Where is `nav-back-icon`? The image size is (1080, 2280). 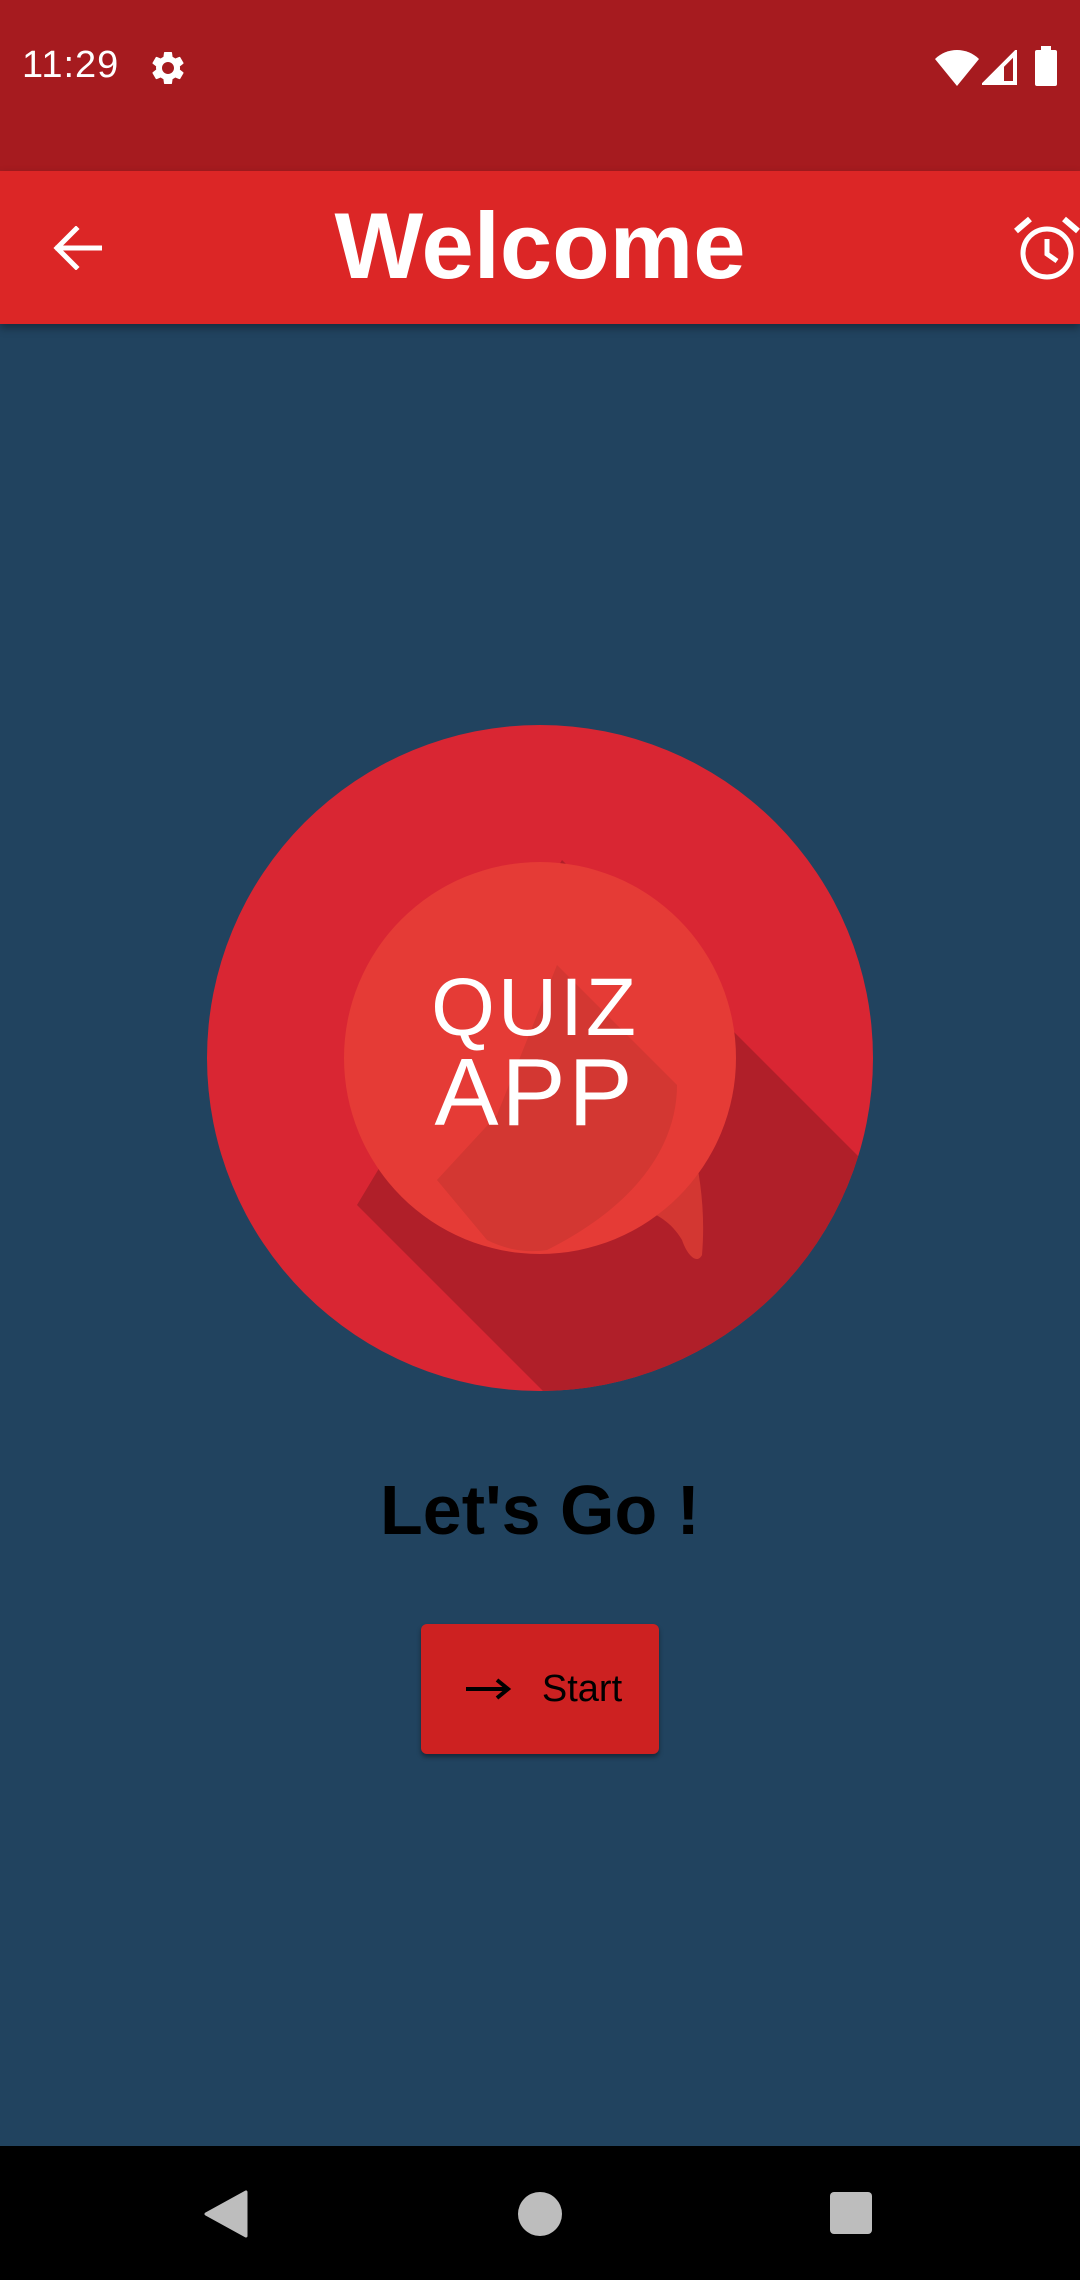
nav-back-icon is located at coordinates (225, 2214).